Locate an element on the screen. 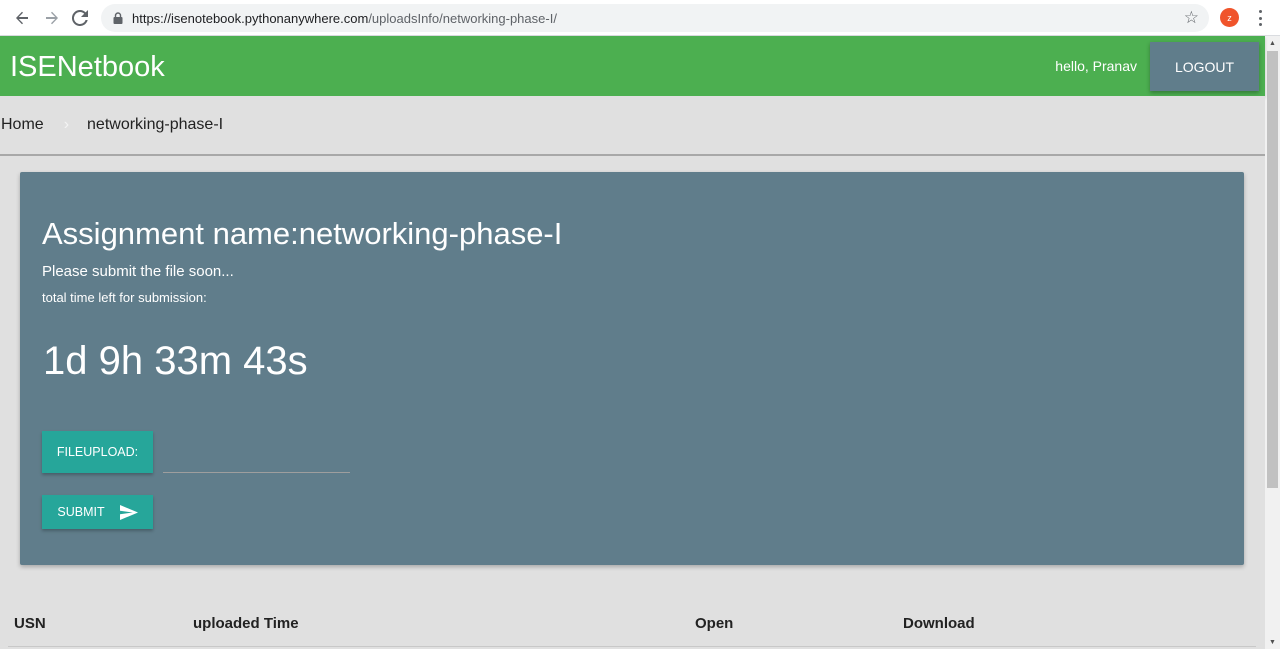 The image size is (1280, 649). back-button is located at coordinates (22, 18).